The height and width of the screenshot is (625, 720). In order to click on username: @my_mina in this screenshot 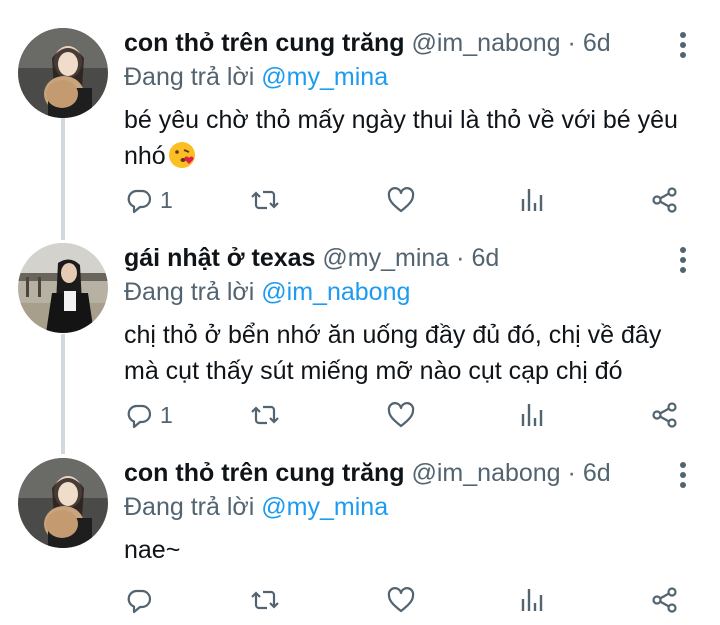, I will do `click(385, 258)`.